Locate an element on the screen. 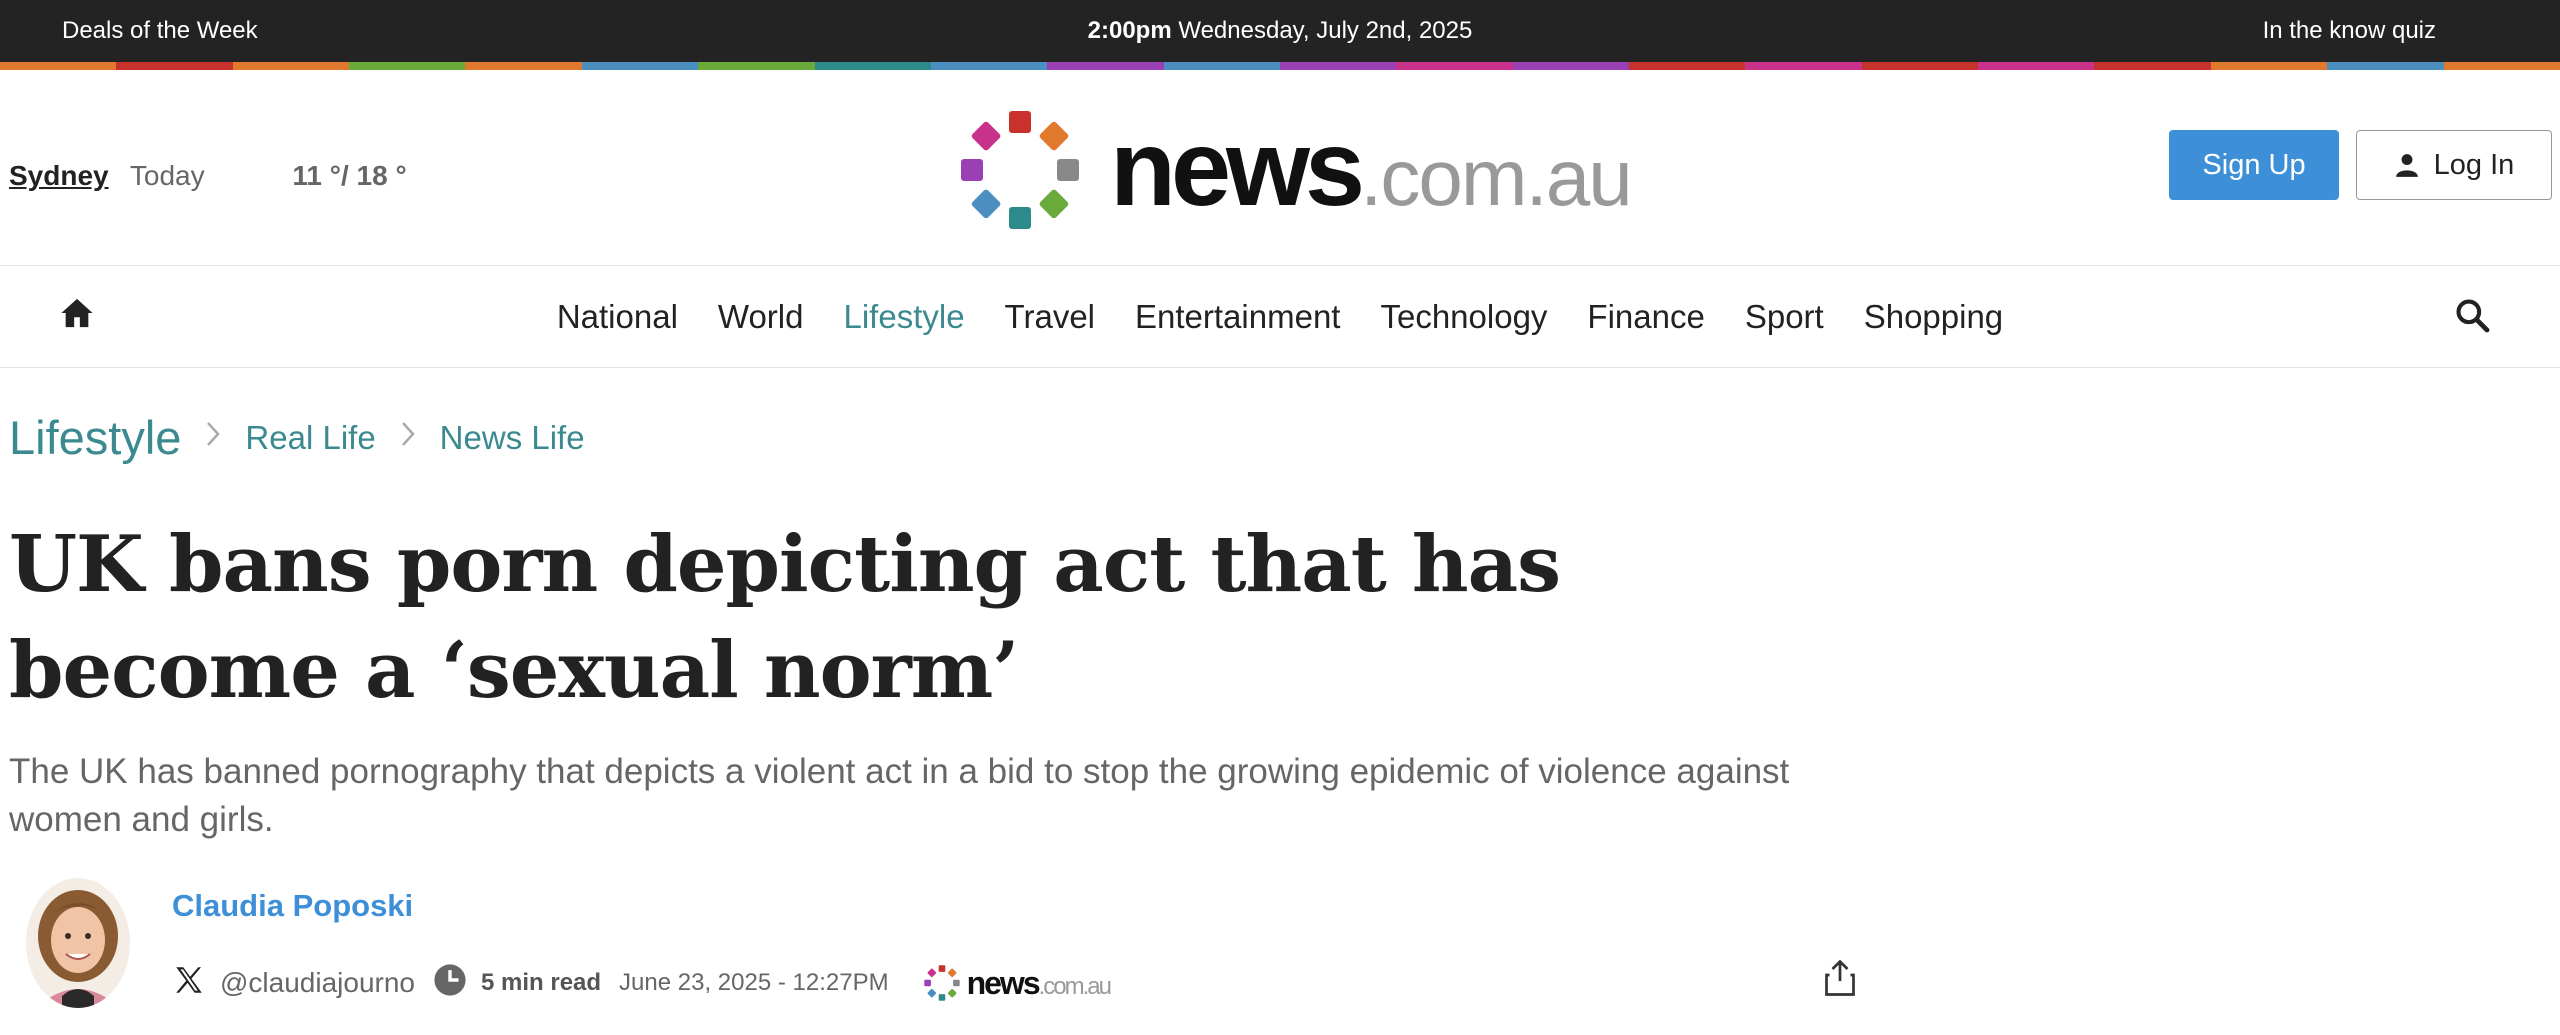  logo-dots-icon is located at coordinates (1020, 170).